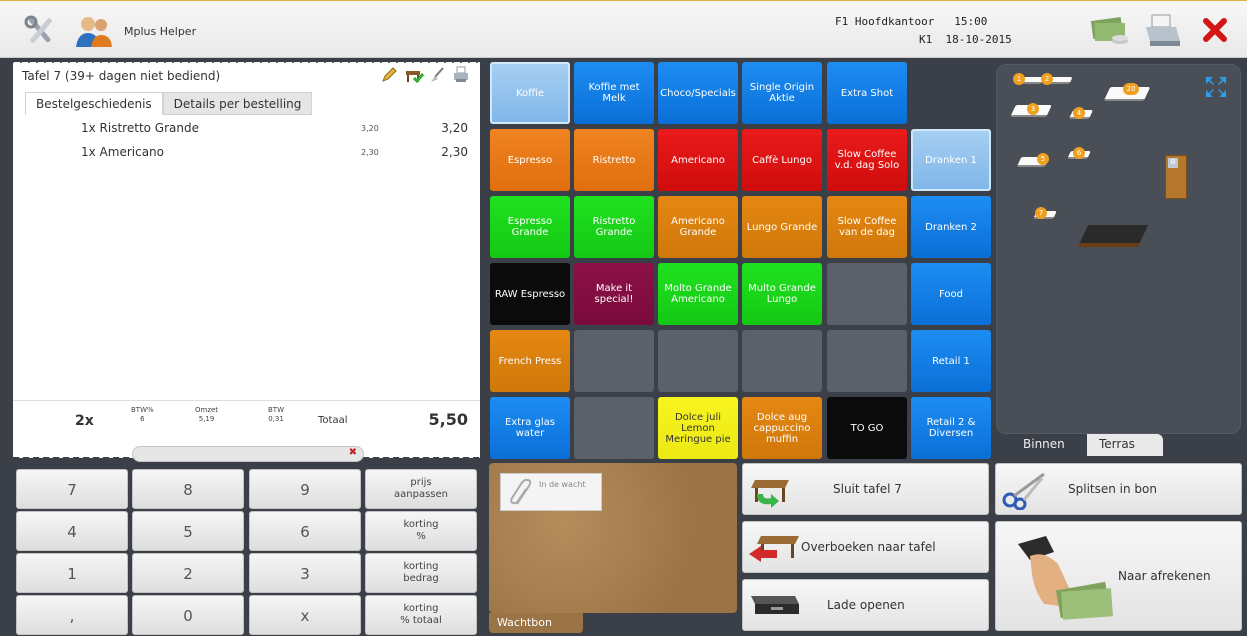 This screenshot has height=636, width=1247. I want to click on total-label: Totaal, so click(333, 420).